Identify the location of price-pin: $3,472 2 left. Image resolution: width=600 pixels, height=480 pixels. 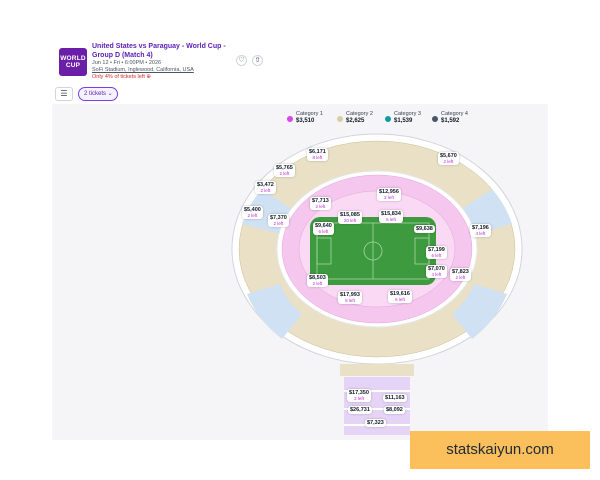
(265, 187).